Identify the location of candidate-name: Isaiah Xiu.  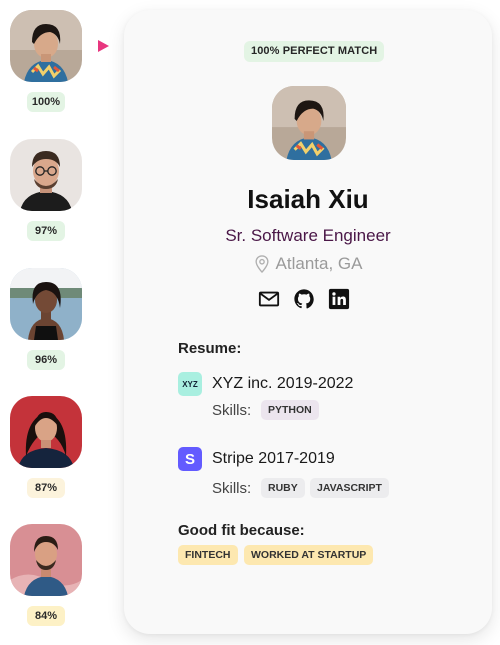
(308, 199).